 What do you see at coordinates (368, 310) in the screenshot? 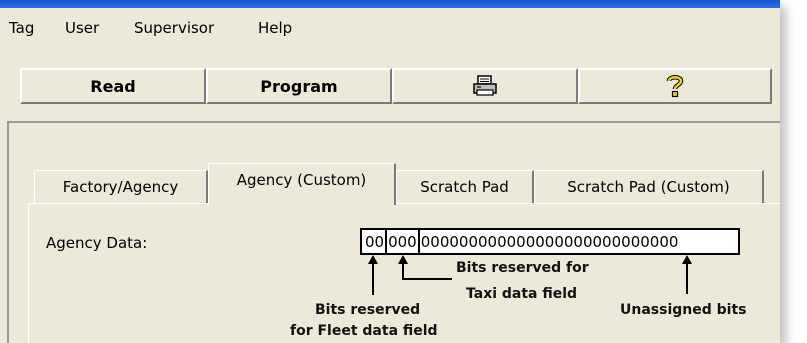
I see `fleet-annotation-line1: Bits reserved` at bounding box center [368, 310].